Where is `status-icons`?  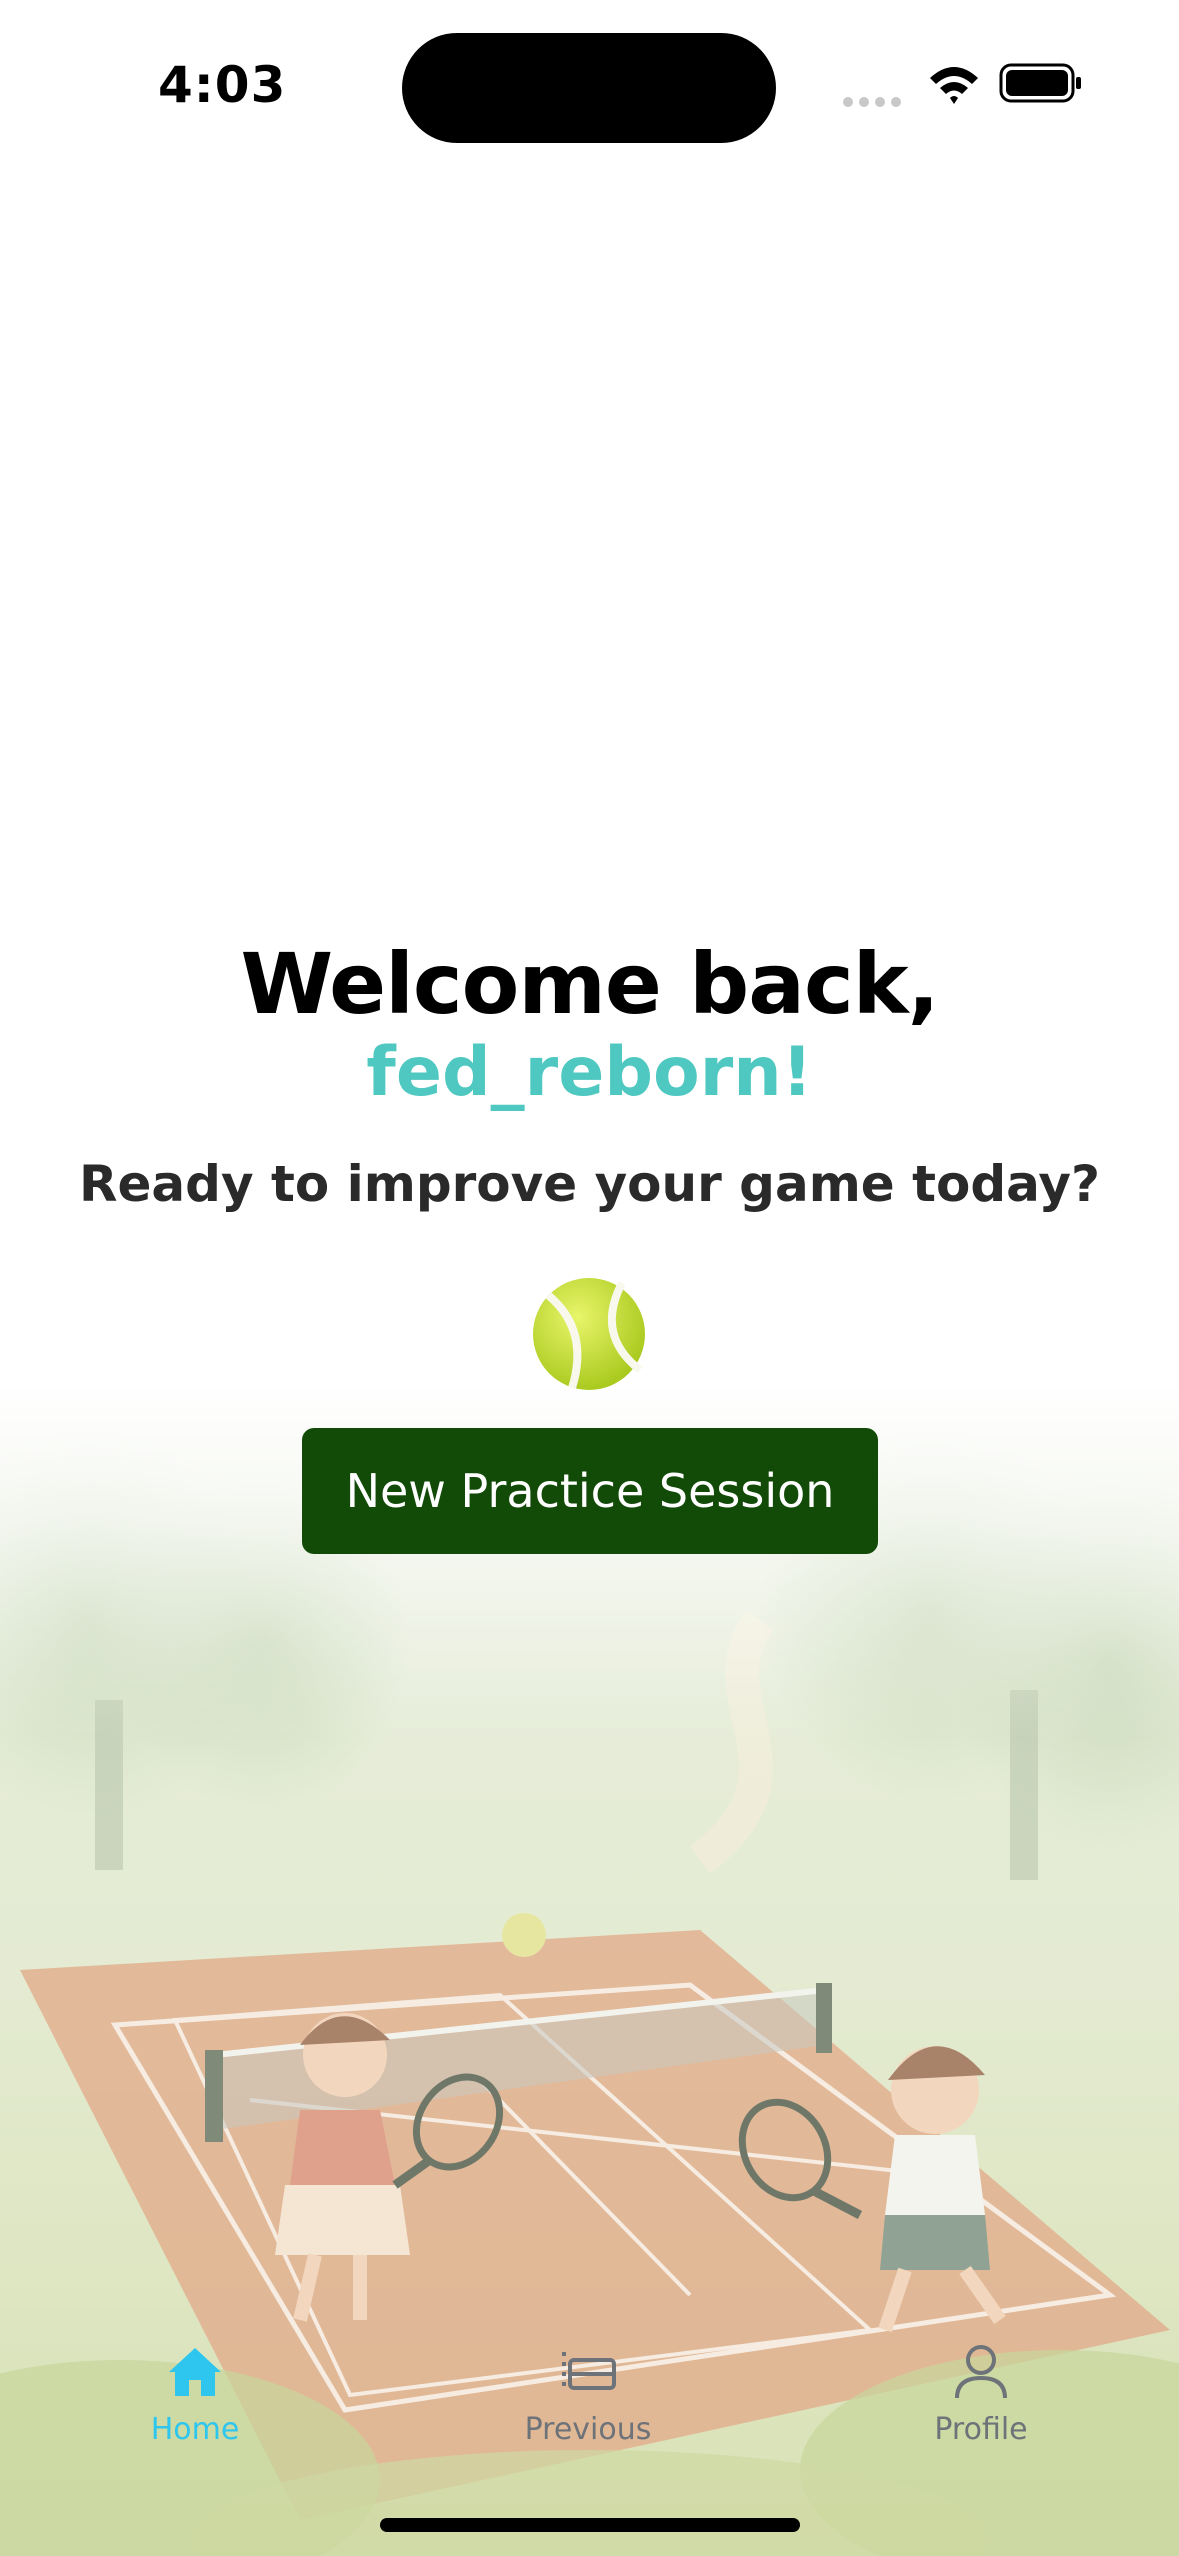 status-icons is located at coordinates (962, 85).